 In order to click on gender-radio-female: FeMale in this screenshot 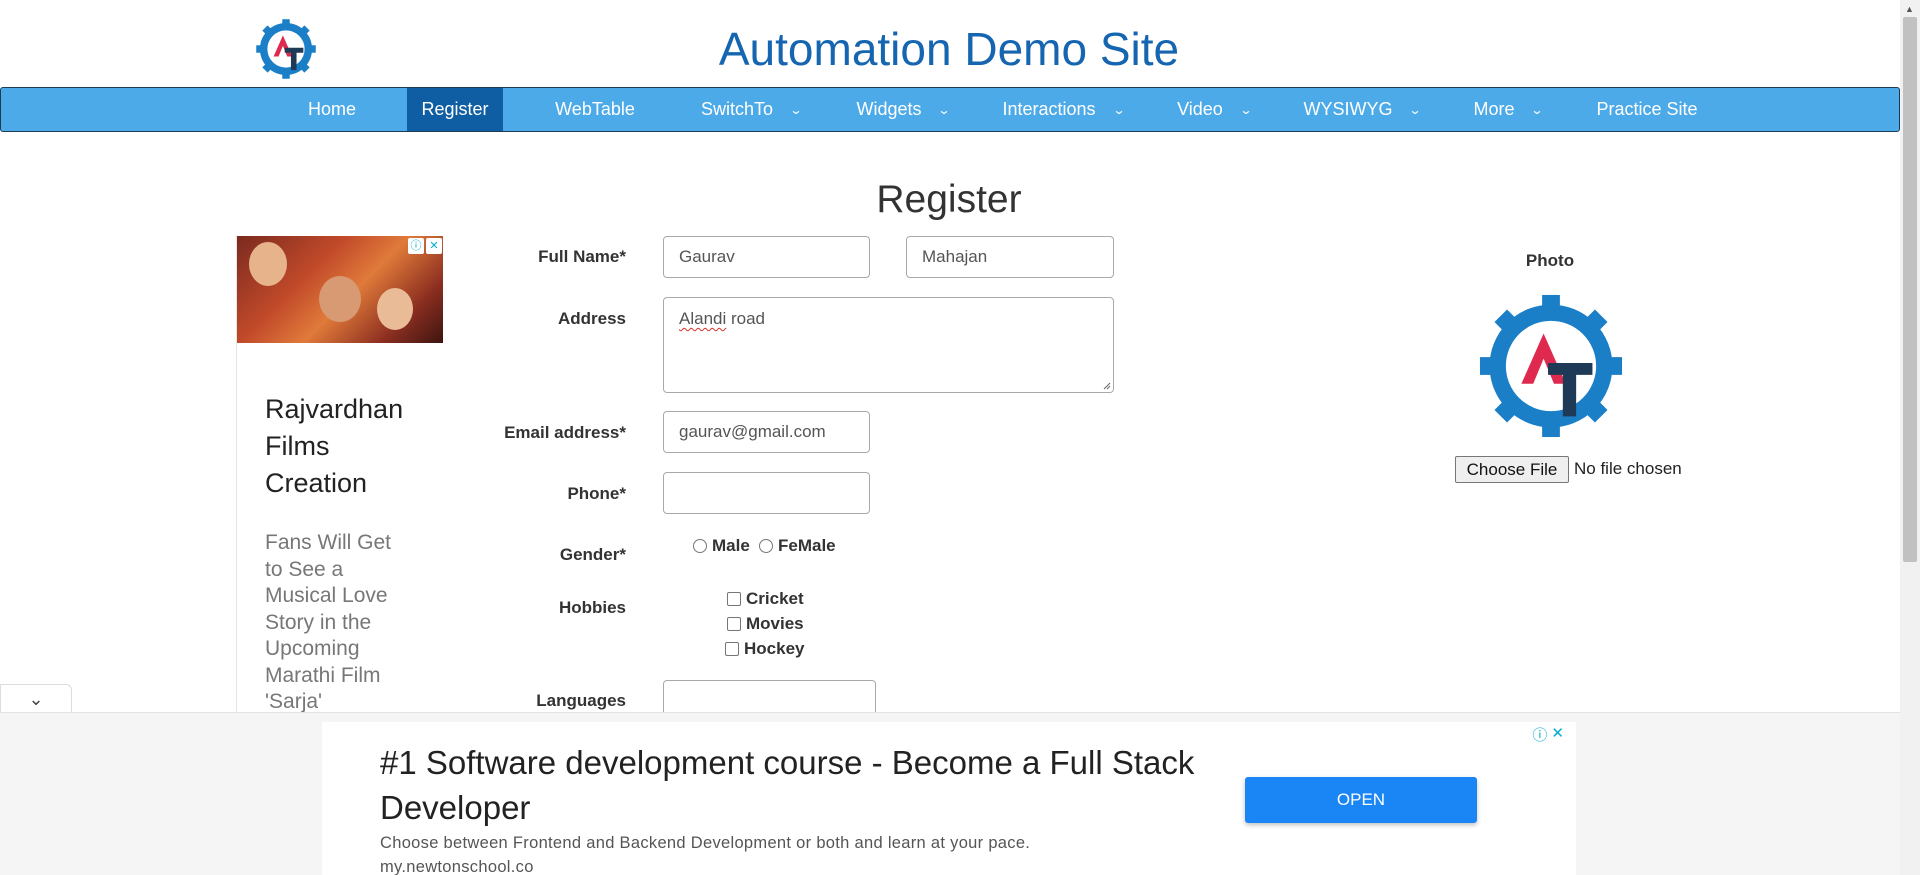, I will do `click(797, 546)`.